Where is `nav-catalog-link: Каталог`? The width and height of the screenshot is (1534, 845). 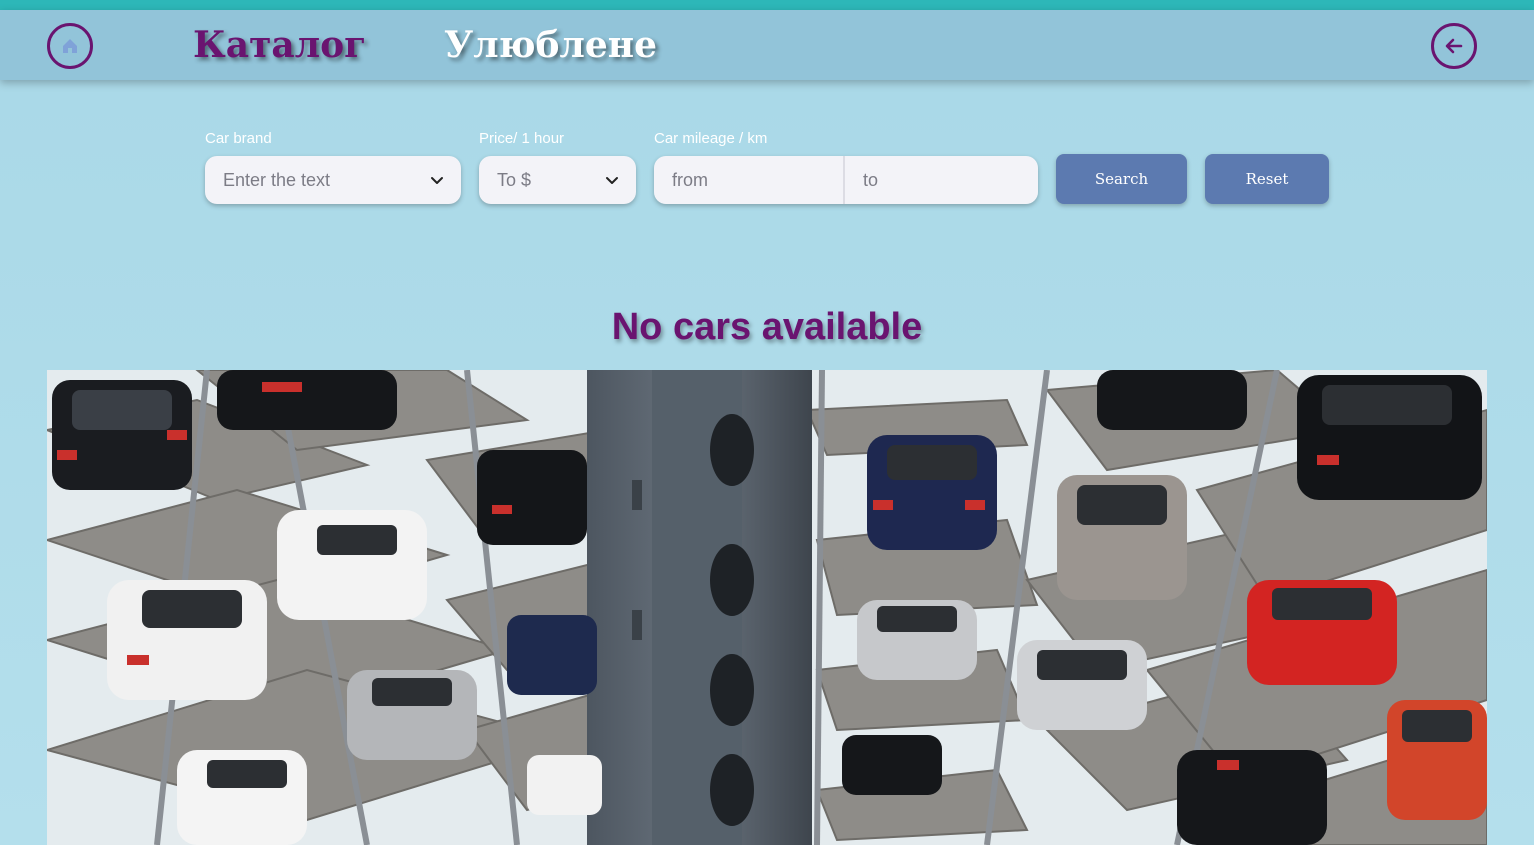
nav-catalog-link: Каталог is located at coordinates (279, 45).